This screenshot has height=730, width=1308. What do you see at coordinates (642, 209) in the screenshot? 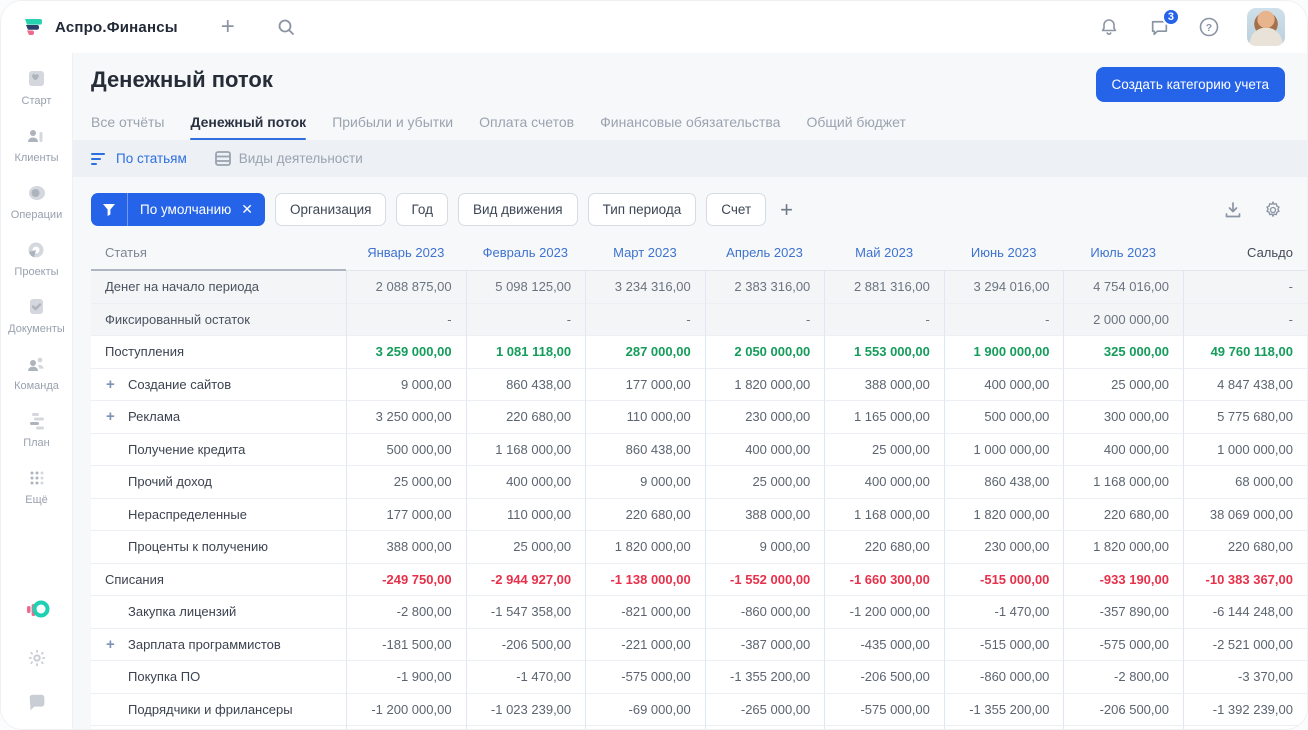
I see `filter-chip-period-type: Тип периода` at bounding box center [642, 209].